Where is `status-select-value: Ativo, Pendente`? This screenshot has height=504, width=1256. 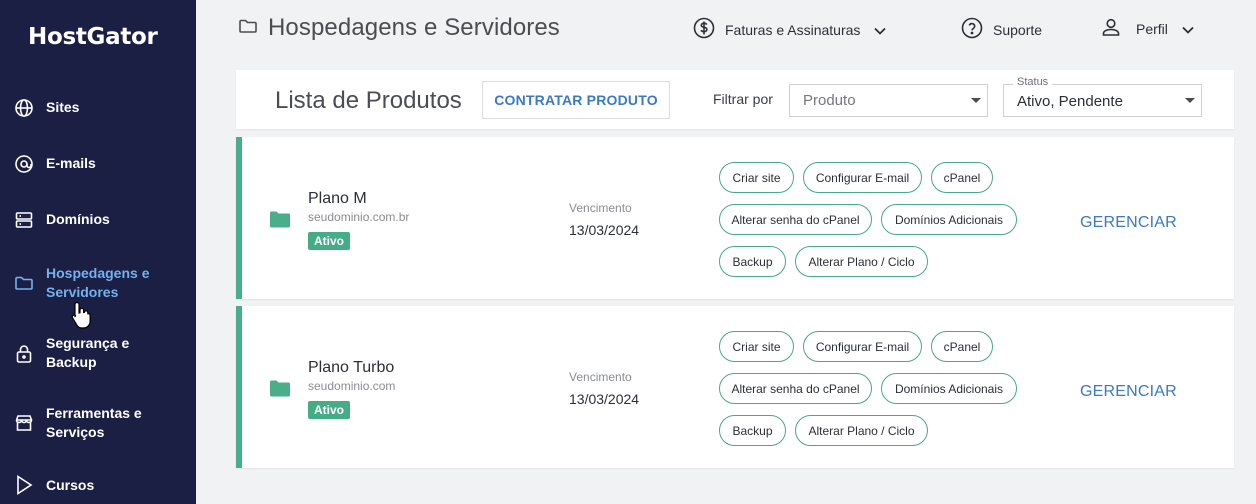 status-select-value: Ativo, Pendente is located at coordinates (1070, 101).